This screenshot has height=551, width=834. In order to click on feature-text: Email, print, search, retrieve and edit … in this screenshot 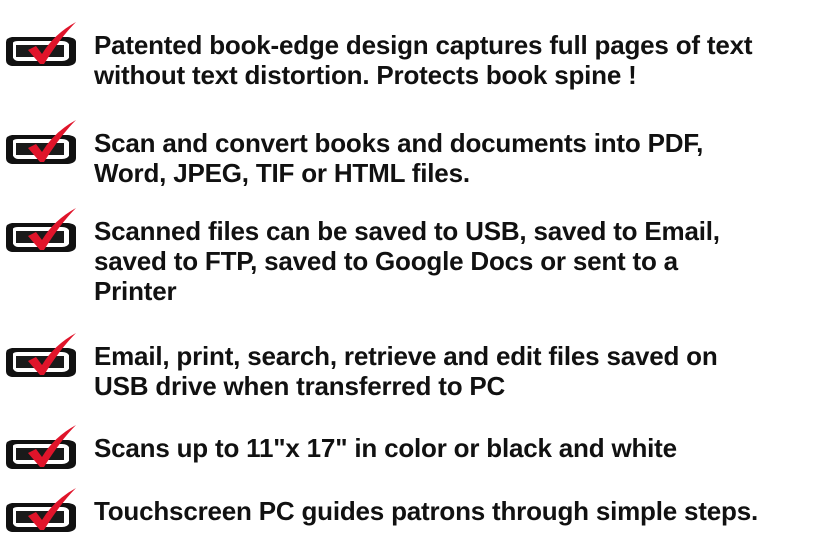, I will do `click(406, 371)`.